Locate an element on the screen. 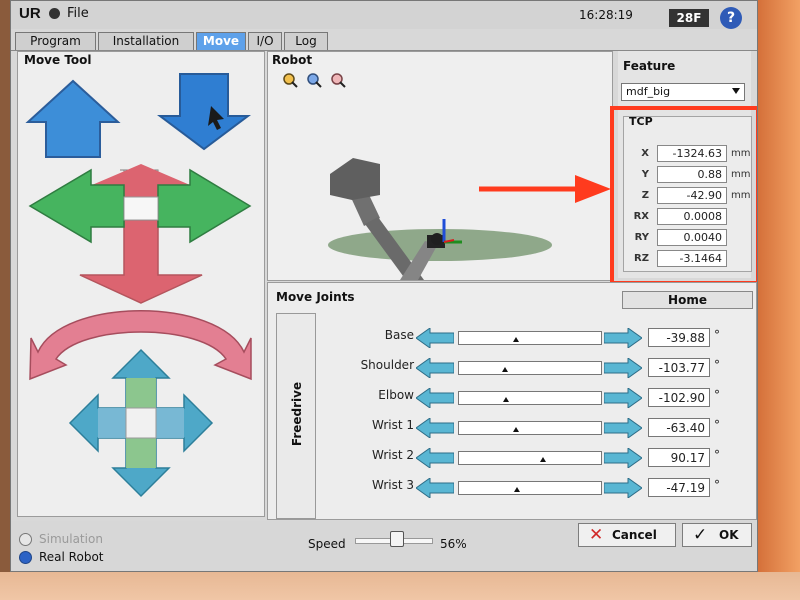 The image size is (800, 600). wrist-3-degree-symbol: ° is located at coordinates (717, 485).